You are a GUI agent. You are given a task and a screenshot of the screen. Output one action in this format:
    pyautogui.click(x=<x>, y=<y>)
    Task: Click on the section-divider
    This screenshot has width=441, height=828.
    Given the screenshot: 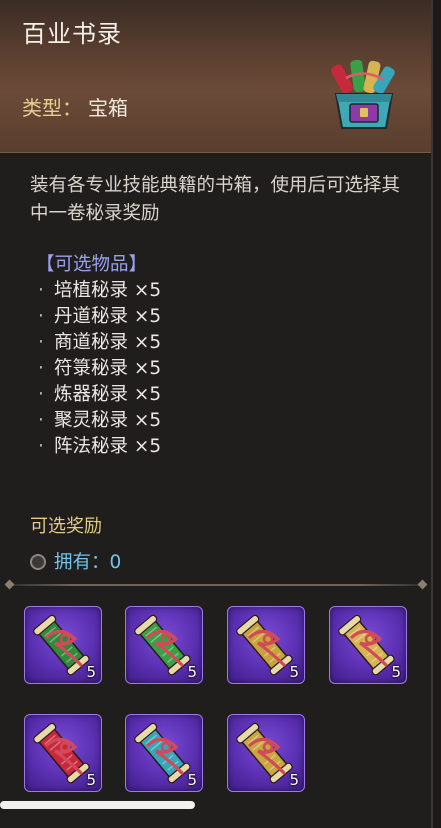 What is the action you would take?
    pyautogui.click(x=216, y=585)
    